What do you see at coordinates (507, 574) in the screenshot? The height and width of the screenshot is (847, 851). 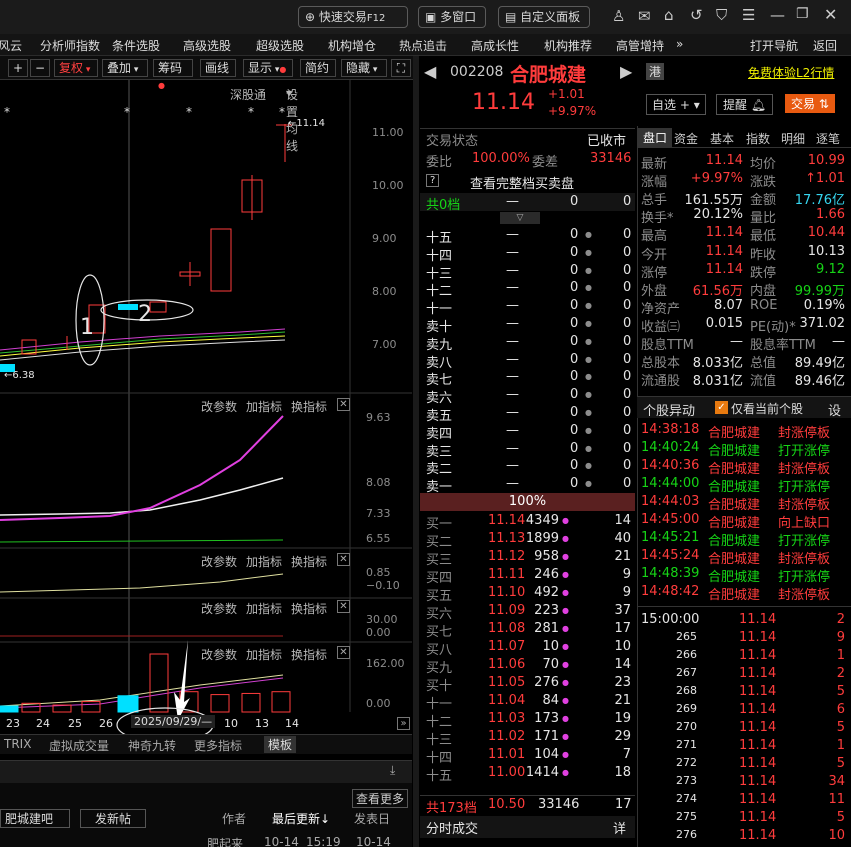 I see `buy-price: 11.11` at bounding box center [507, 574].